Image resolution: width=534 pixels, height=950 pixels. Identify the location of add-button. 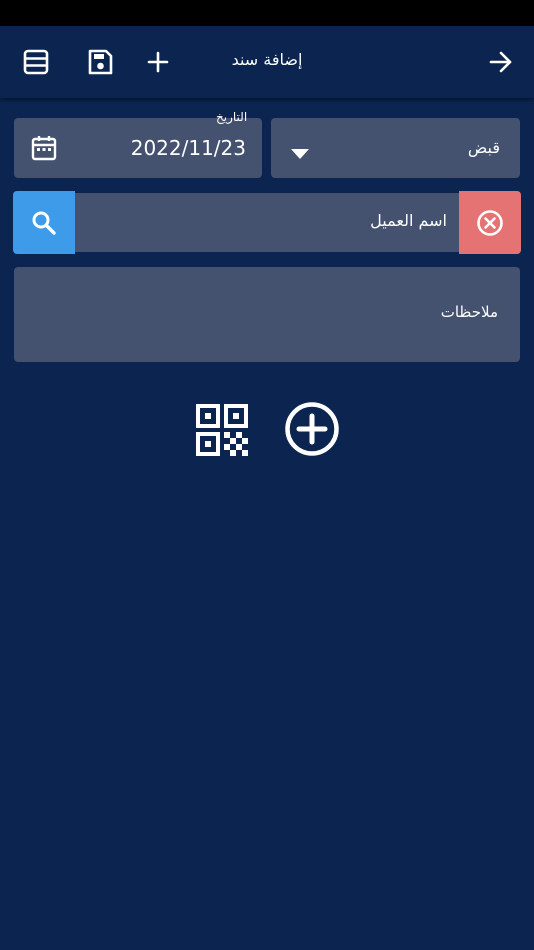
(158, 62).